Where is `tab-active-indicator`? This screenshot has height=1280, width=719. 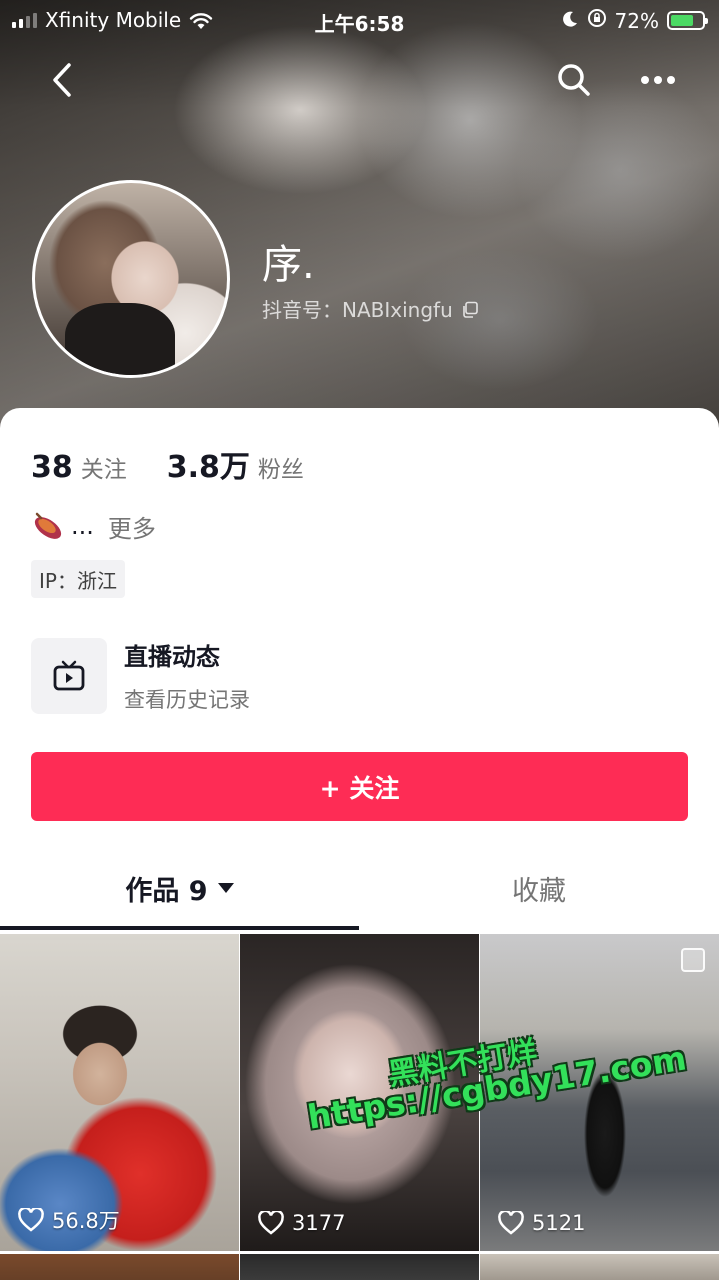
tab-active-indicator is located at coordinates (179, 928).